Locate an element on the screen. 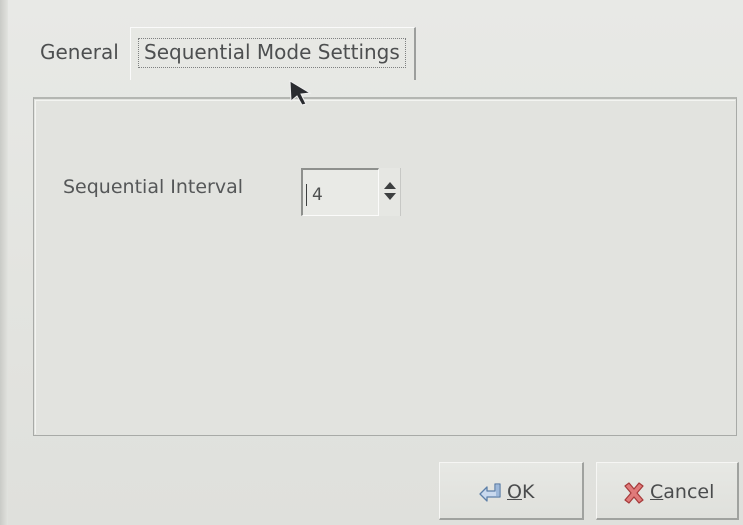 This screenshot has width=743, height=525. mouse-pointer-icon is located at coordinates (300, 93).